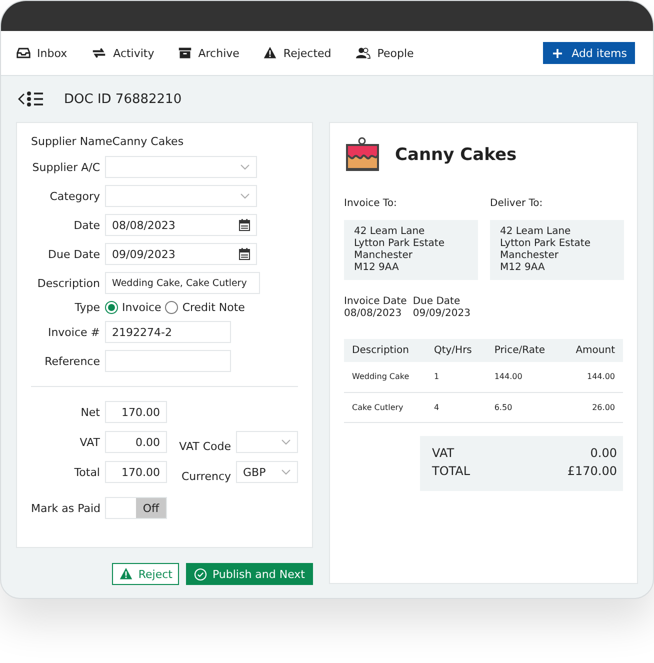 This screenshot has width=654, height=663. I want to click on field-label: Mark as Paid, so click(65, 508).